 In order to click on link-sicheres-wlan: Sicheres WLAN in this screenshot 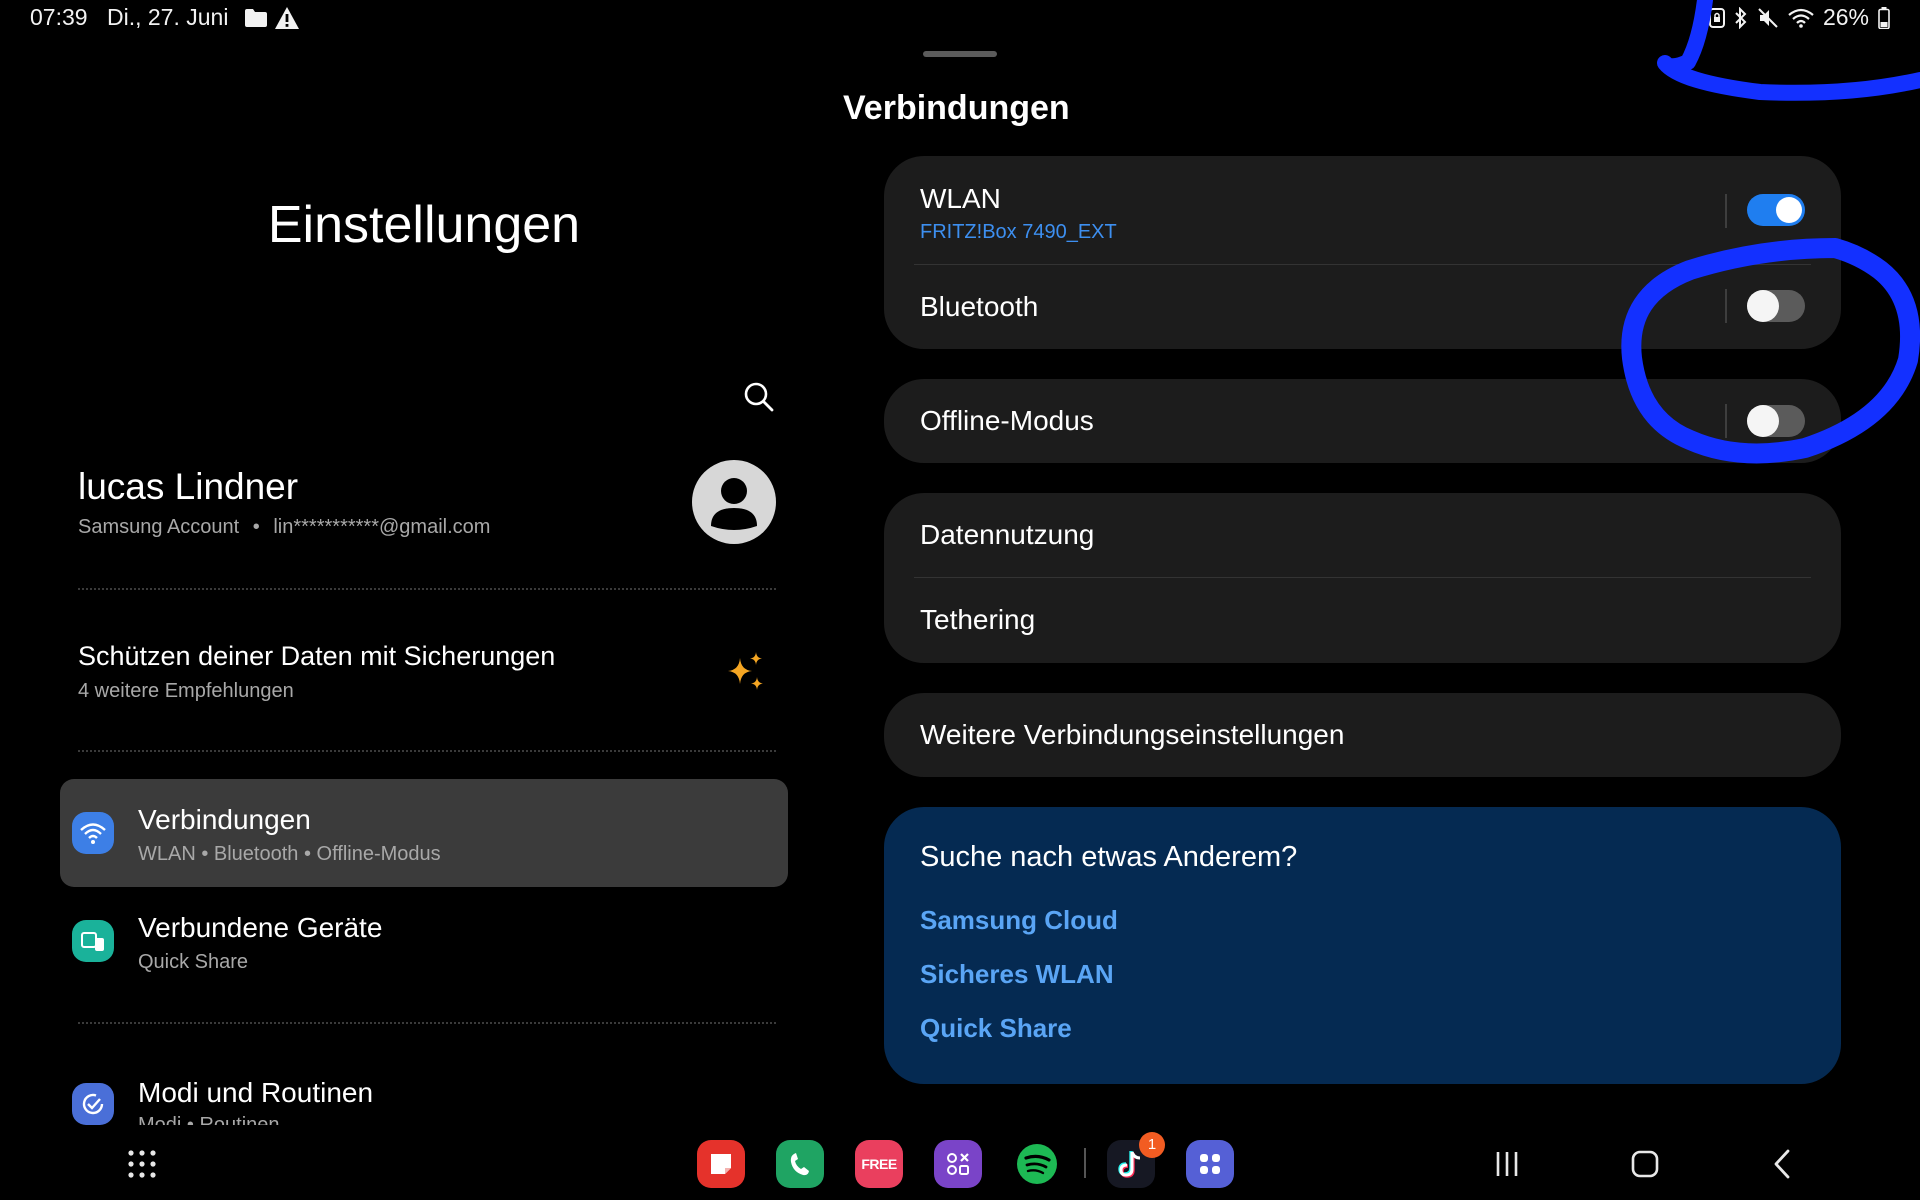, I will do `click(1017, 974)`.